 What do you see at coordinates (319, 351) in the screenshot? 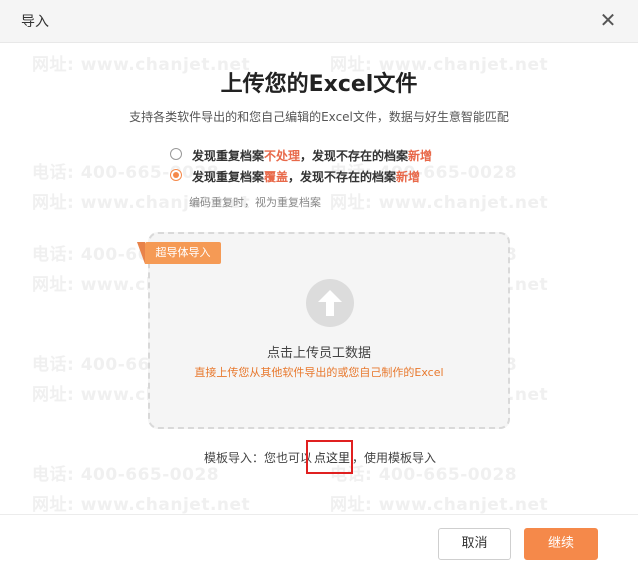
I see `upload-label: 点击上传员工数据` at bounding box center [319, 351].